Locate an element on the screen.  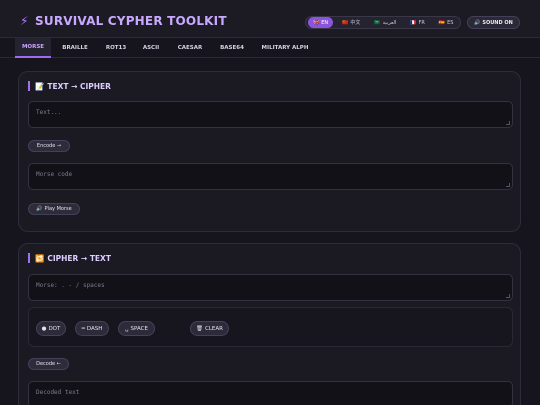
clear-button: 🗑 CLEAR is located at coordinates (209, 328).